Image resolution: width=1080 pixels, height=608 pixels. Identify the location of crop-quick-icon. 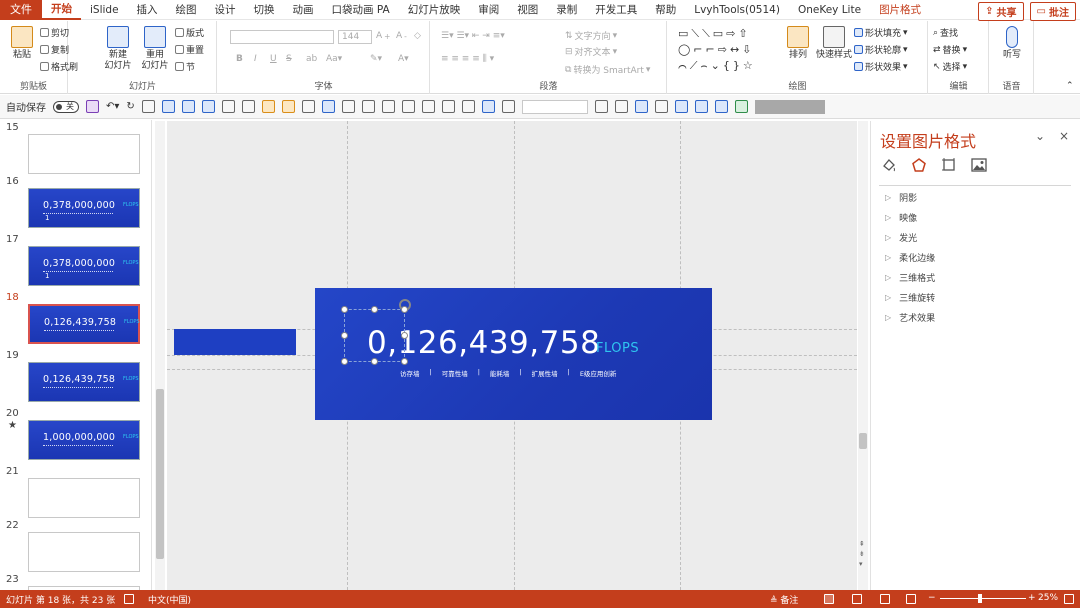
(661, 106).